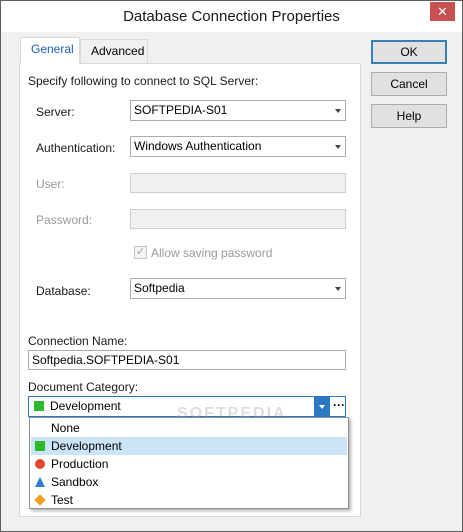 This screenshot has height=532, width=463. I want to click on tab-advanced: Advanced, so click(114, 51).